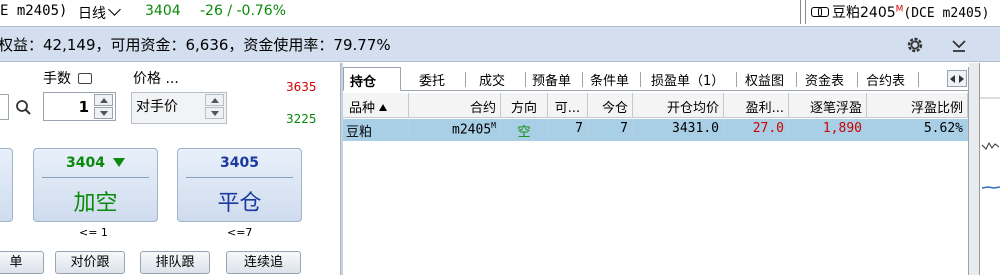  I want to click on search-icon, so click(23, 107).